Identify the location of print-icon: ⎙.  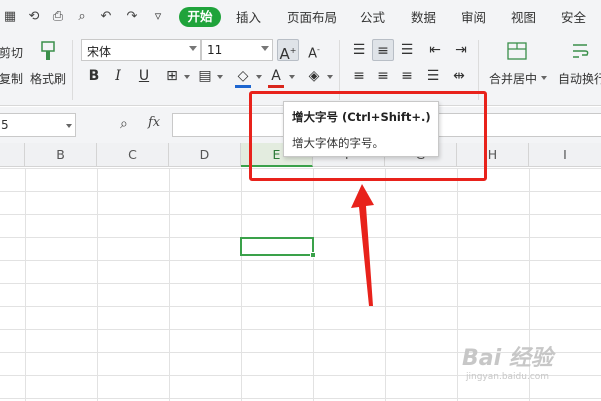
(58, 17).